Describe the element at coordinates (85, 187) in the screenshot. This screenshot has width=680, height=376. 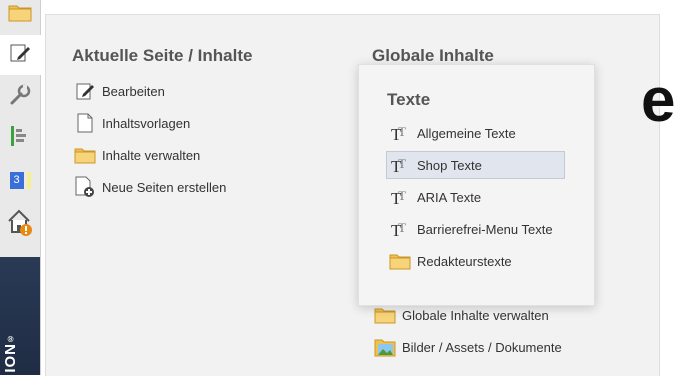
I see `new-page-icon` at that location.